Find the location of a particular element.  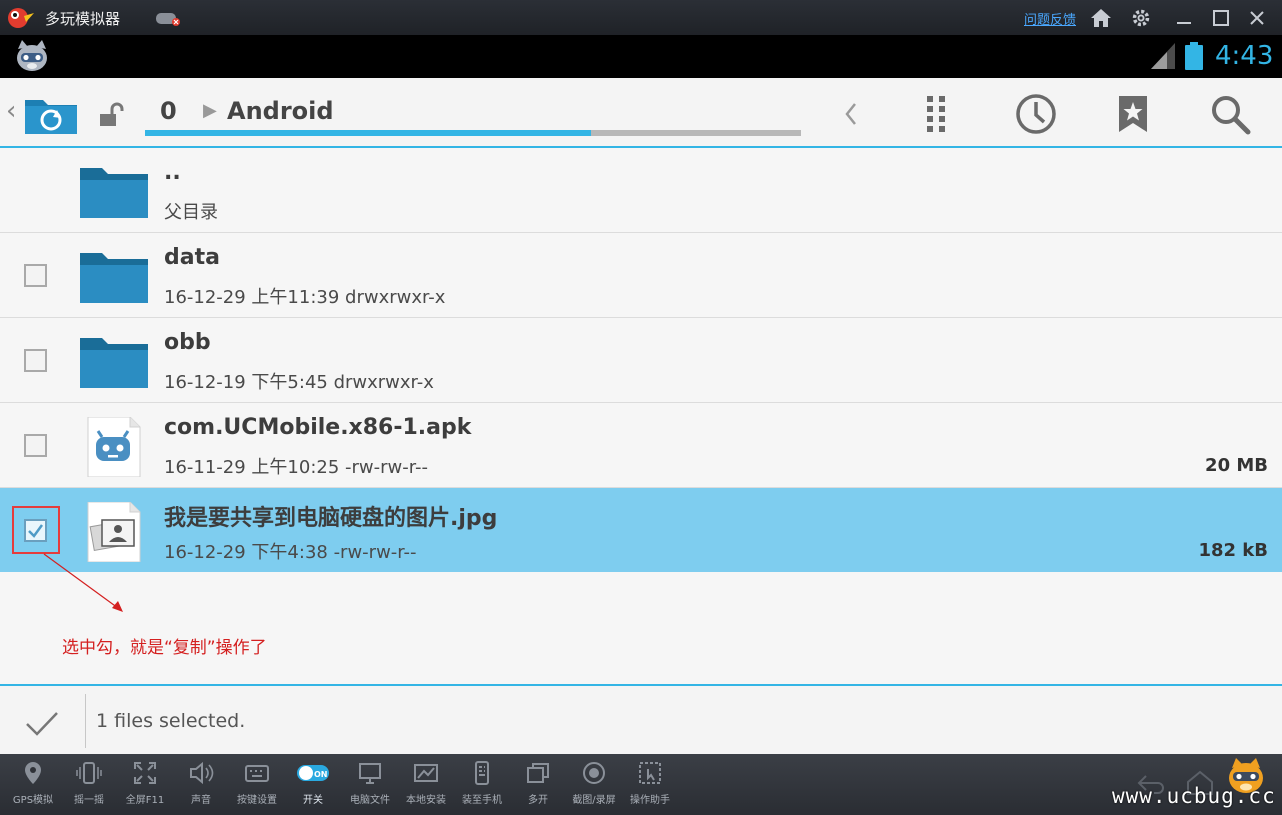

refresh-folder-icon is located at coordinates (51, 114).